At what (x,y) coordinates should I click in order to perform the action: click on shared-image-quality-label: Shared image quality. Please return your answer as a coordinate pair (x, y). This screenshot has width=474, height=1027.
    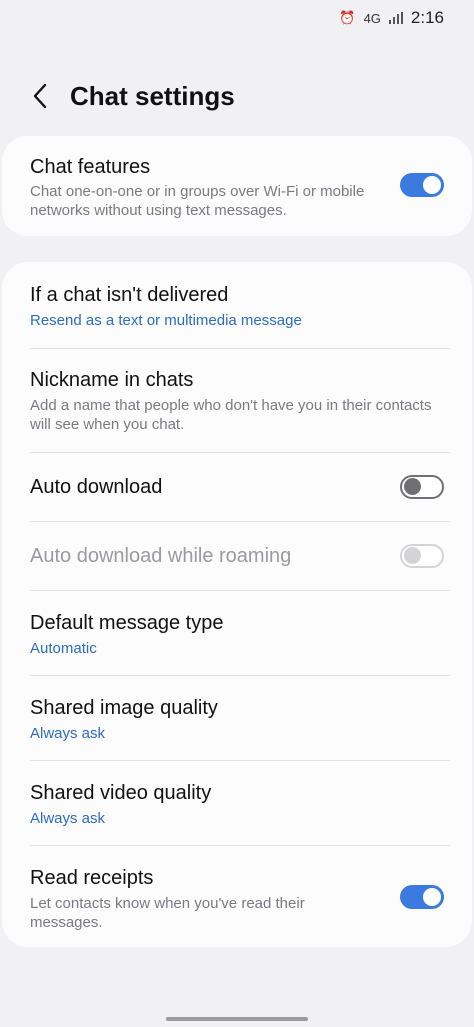
    Looking at the image, I should click on (124, 708).